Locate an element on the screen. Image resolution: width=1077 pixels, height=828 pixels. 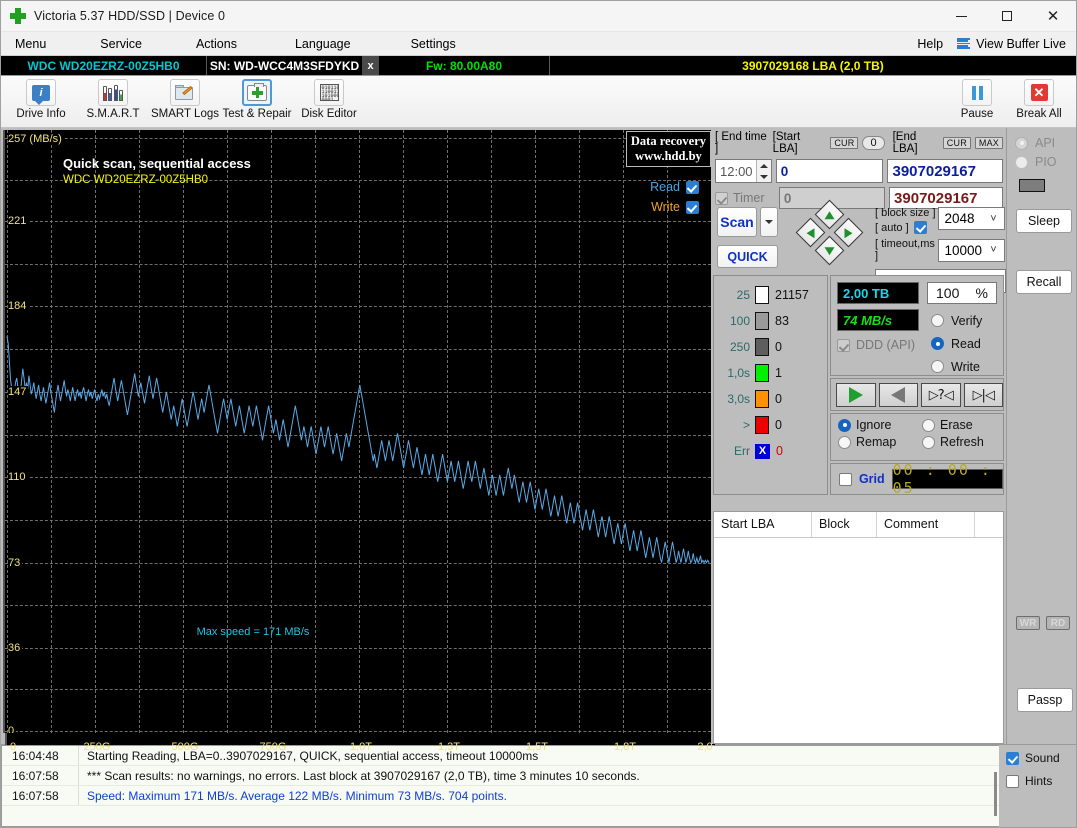
menu-item-settings: Settings is located at coordinates (433, 44).